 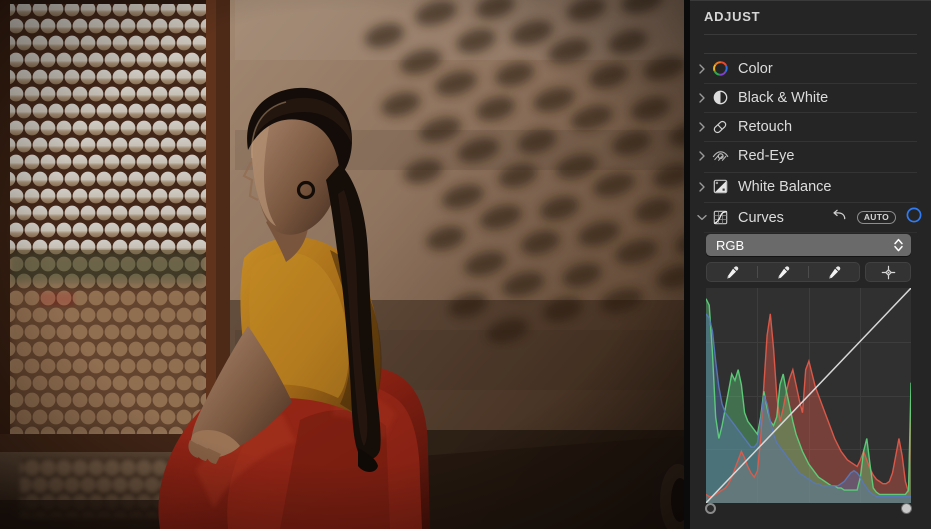 I want to click on half-circle-icon, so click(x=720, y=97).